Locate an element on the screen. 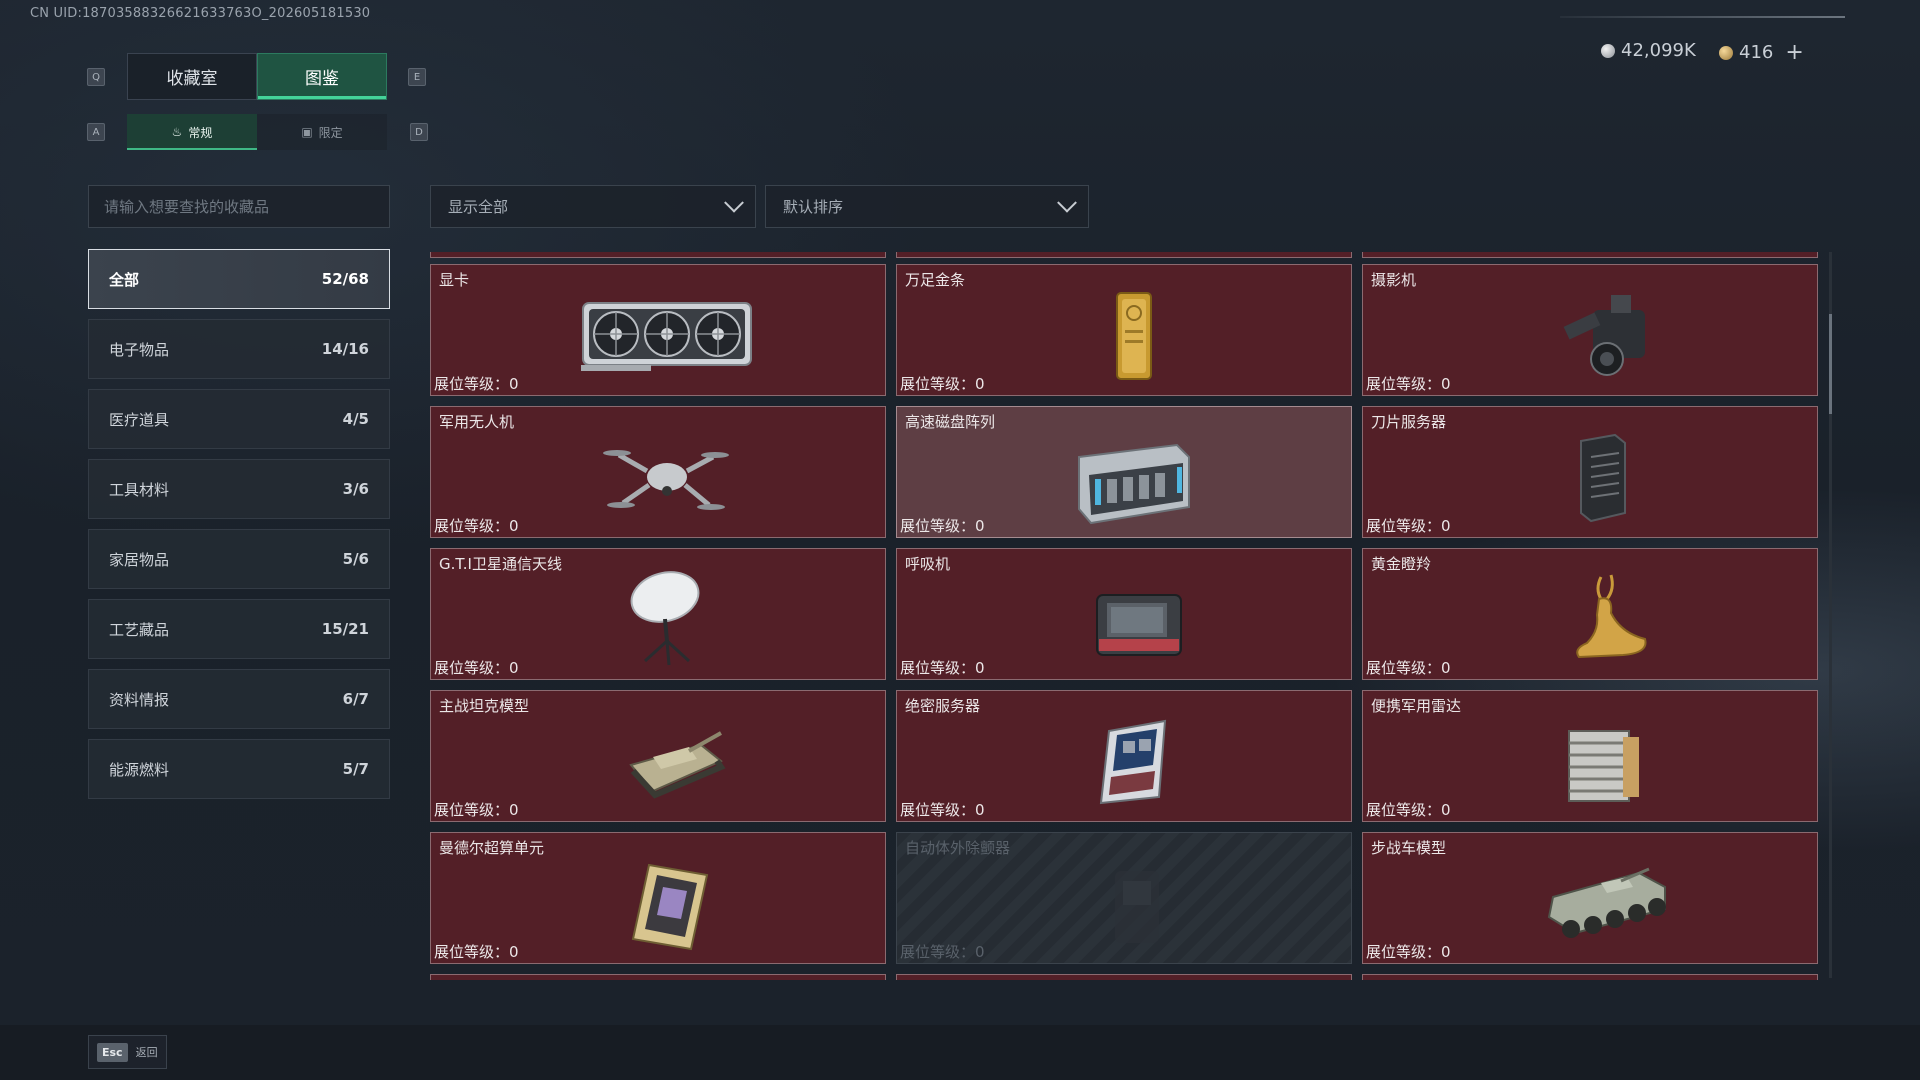 This screenshot has height=1080, width=1920. category-all: 全部 52/68 is located at coordinates (239, 279).